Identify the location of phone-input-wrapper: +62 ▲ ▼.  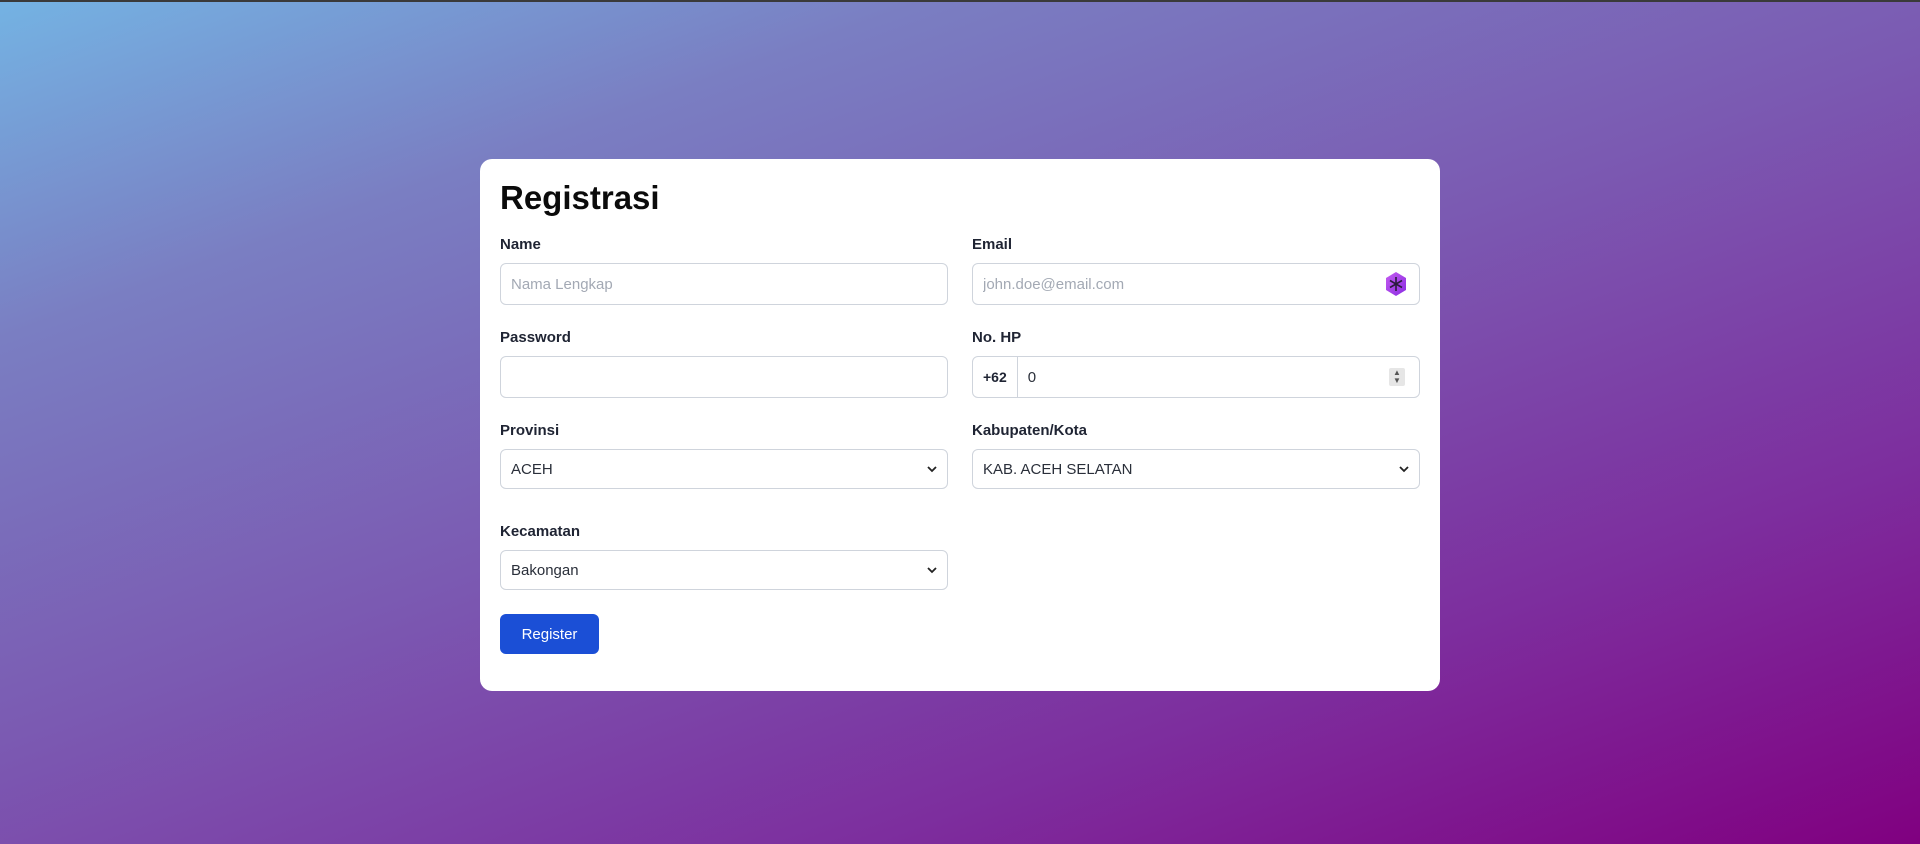
(1196, 377).